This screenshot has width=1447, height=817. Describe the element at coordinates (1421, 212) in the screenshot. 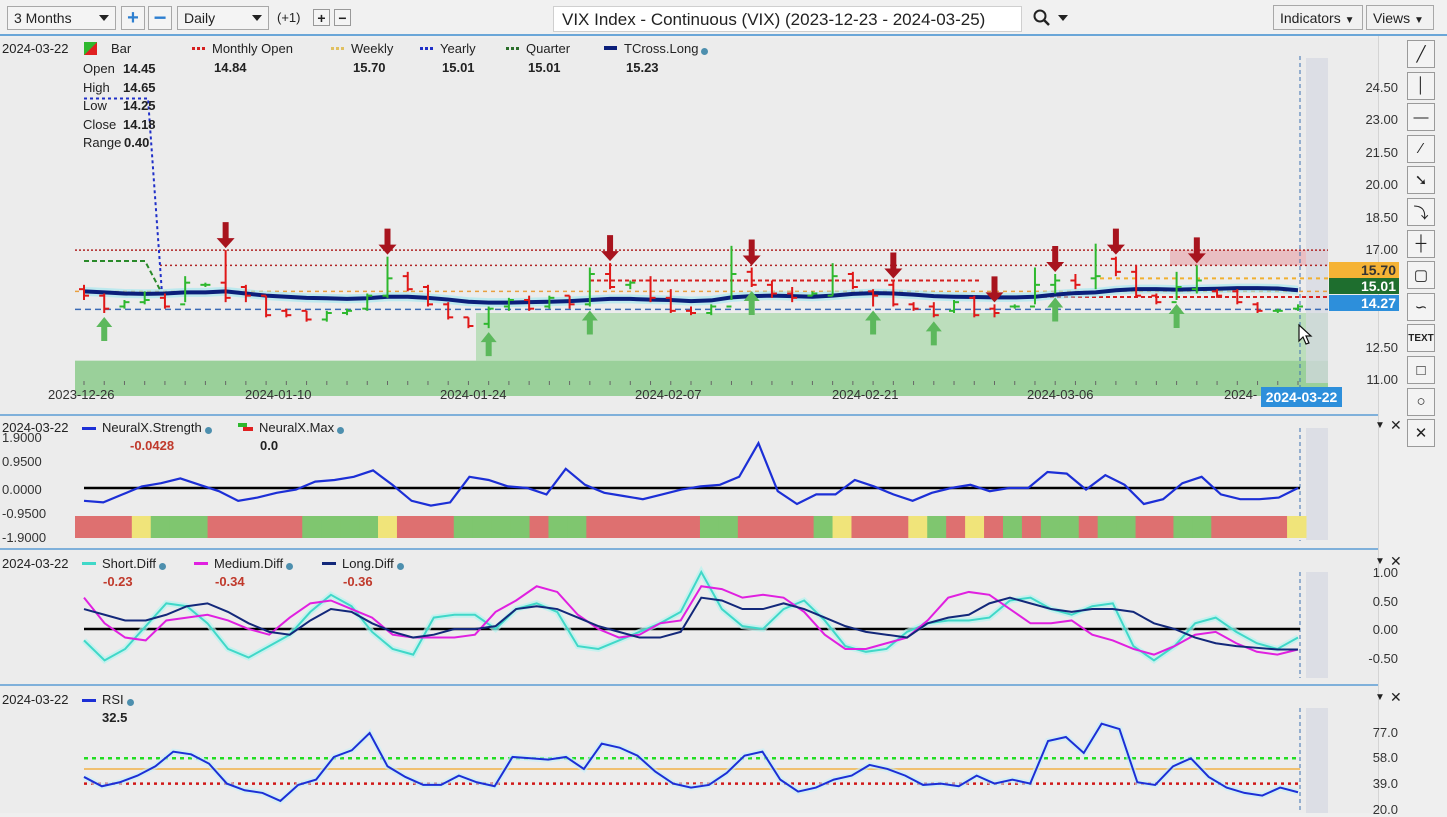

I see `tool-step-icon: ⤵` at that location.